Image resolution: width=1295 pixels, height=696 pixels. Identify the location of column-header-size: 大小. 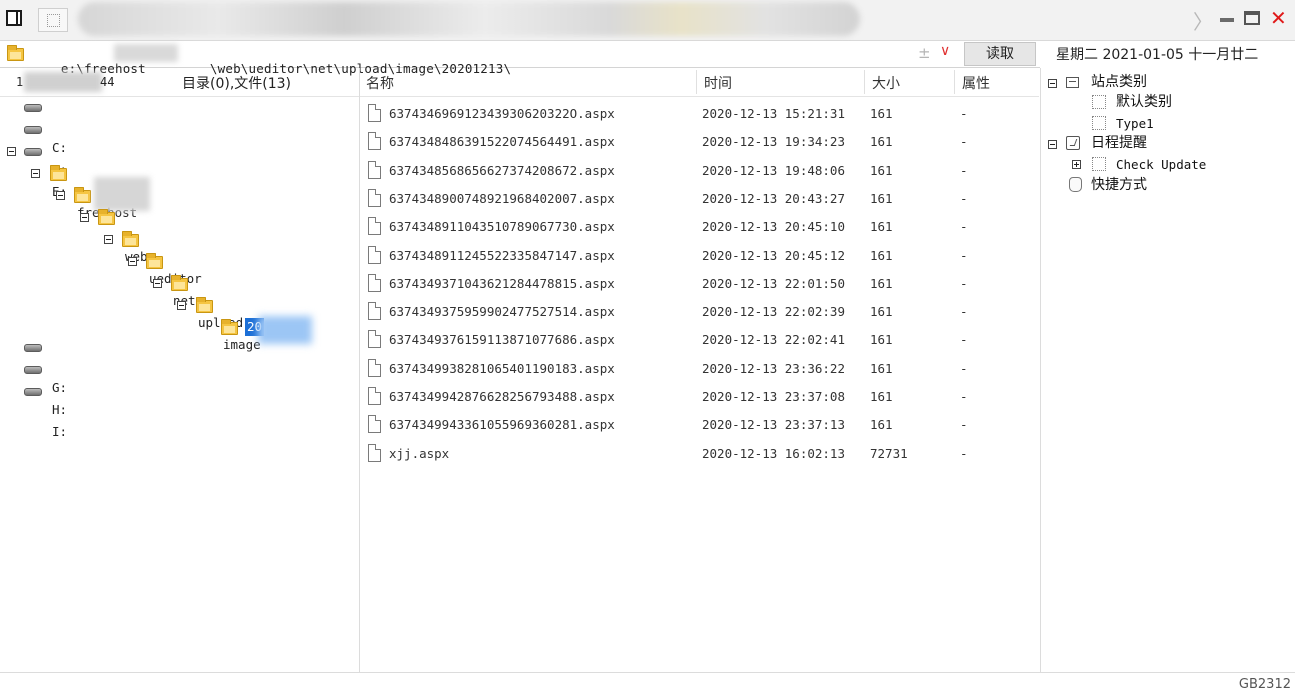
(886, 83).